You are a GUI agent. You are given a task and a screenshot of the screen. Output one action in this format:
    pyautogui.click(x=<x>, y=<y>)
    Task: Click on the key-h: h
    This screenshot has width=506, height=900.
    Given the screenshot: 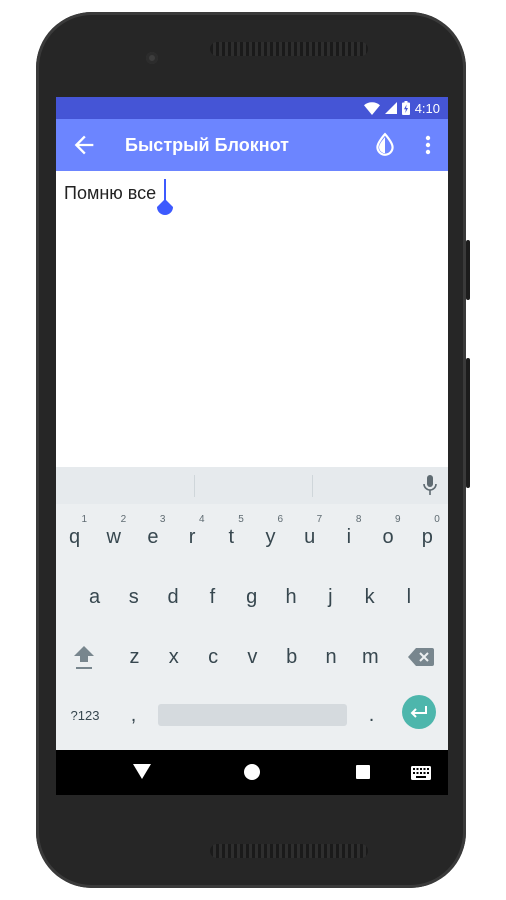 What is the action you would take?
    pyautogui.click(x=291, y=597)
    